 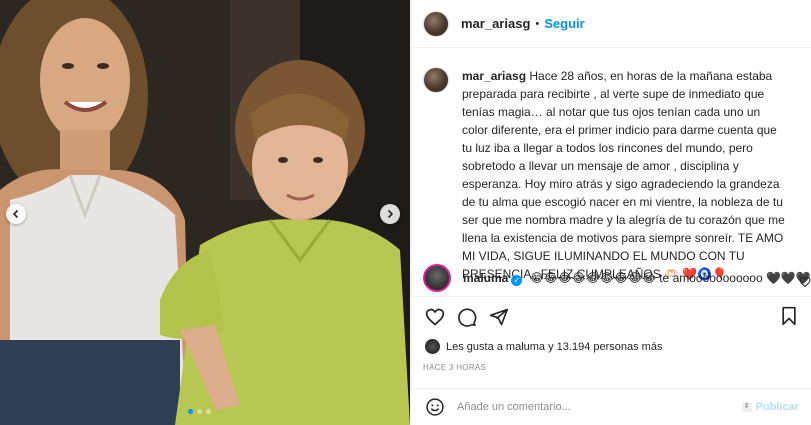 I want to click on comment-composer: ⇕ Publicar, so click(x=611, y=406).